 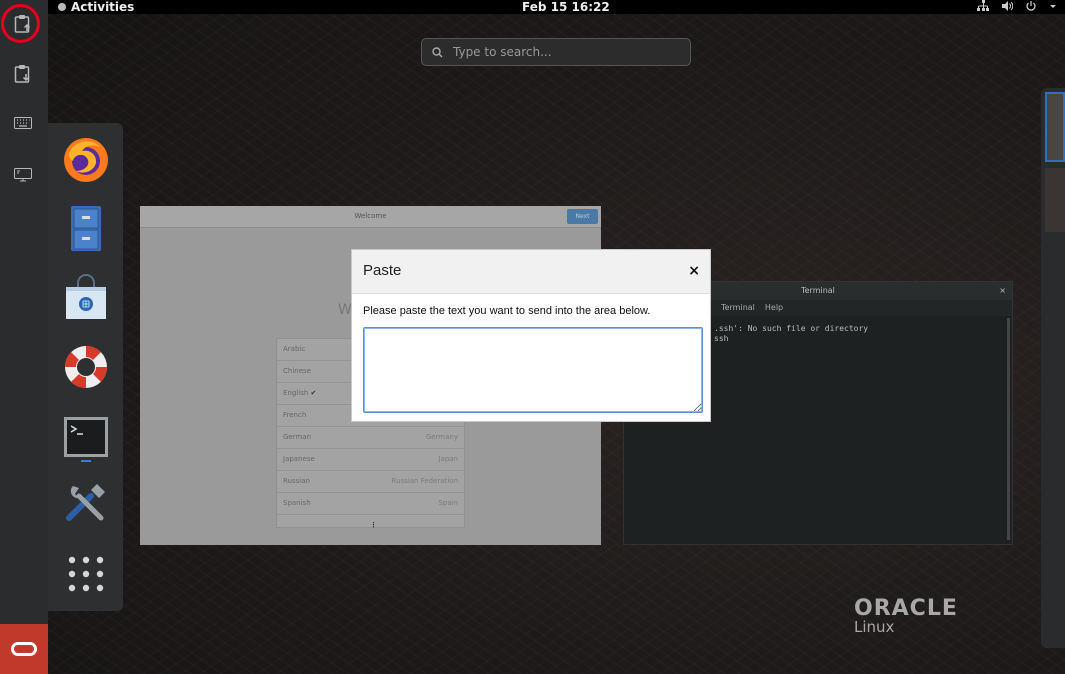 I want to click on language-item: Japanese Japan, so click(x=370, y=460).